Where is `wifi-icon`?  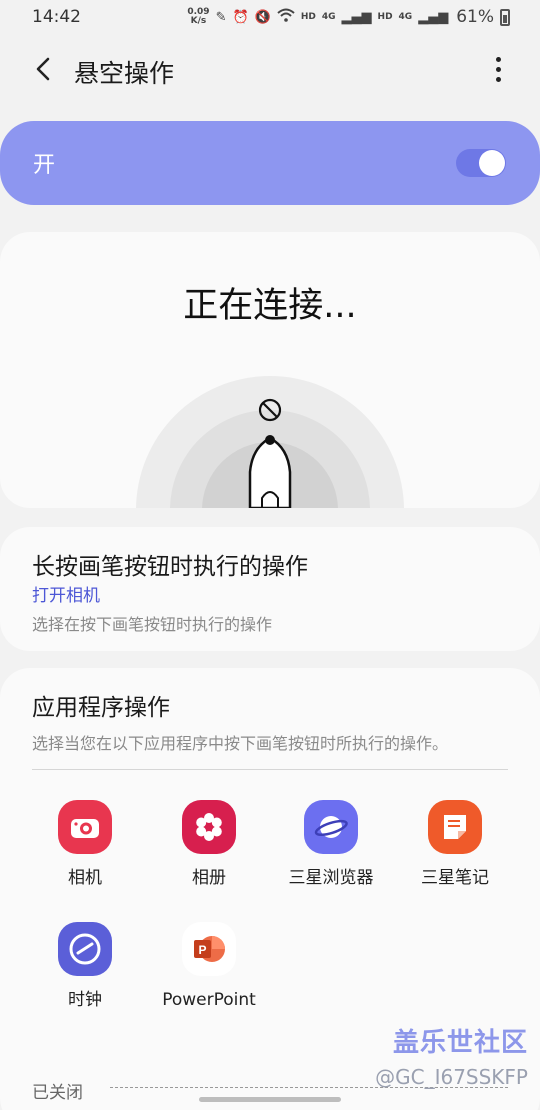 wifi-icon is located at coordinates (286, 17).